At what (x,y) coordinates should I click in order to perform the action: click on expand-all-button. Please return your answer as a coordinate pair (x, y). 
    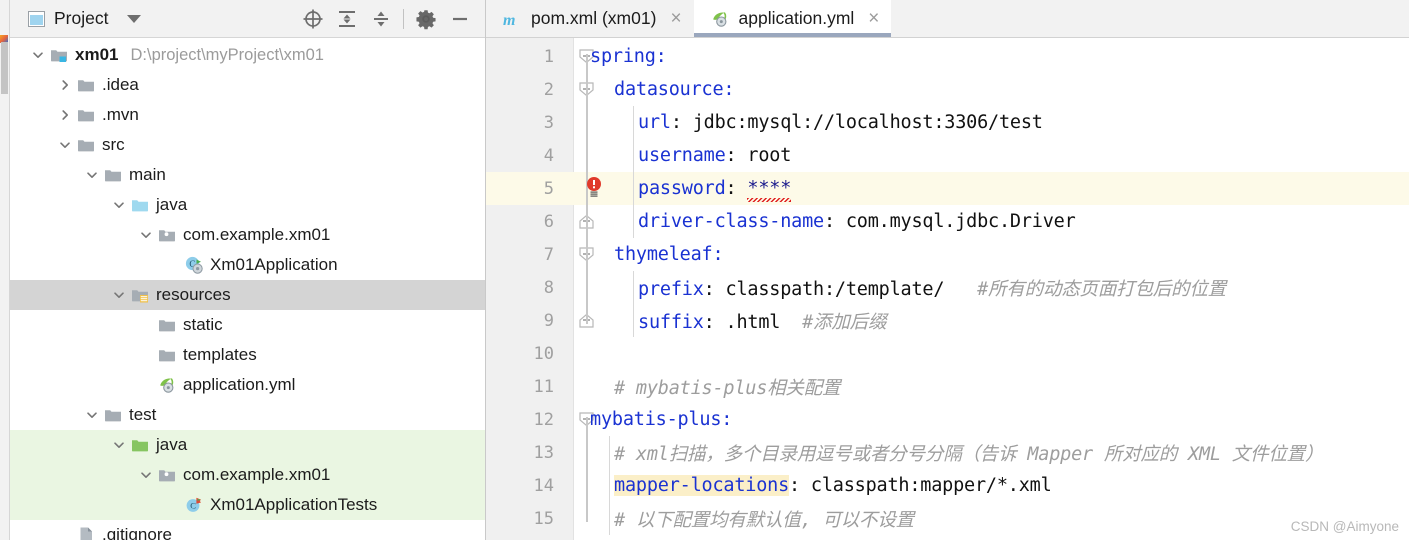
    Looking at the image, I should click on (347, 19).